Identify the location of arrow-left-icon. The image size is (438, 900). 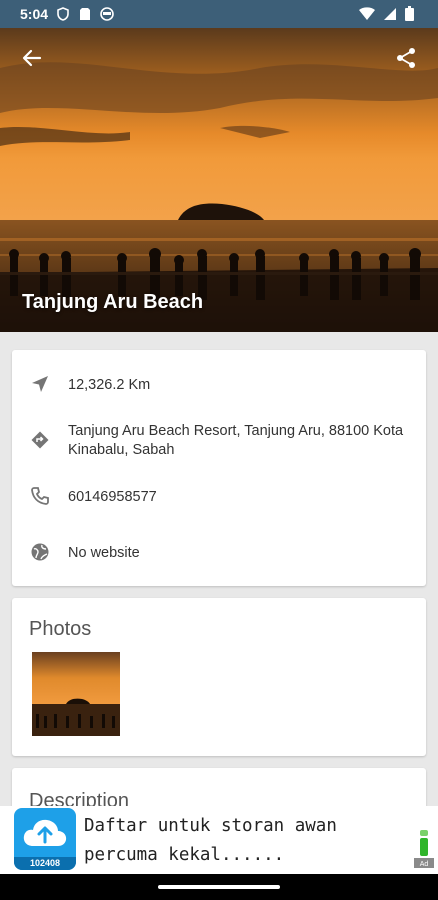
(32, 58).